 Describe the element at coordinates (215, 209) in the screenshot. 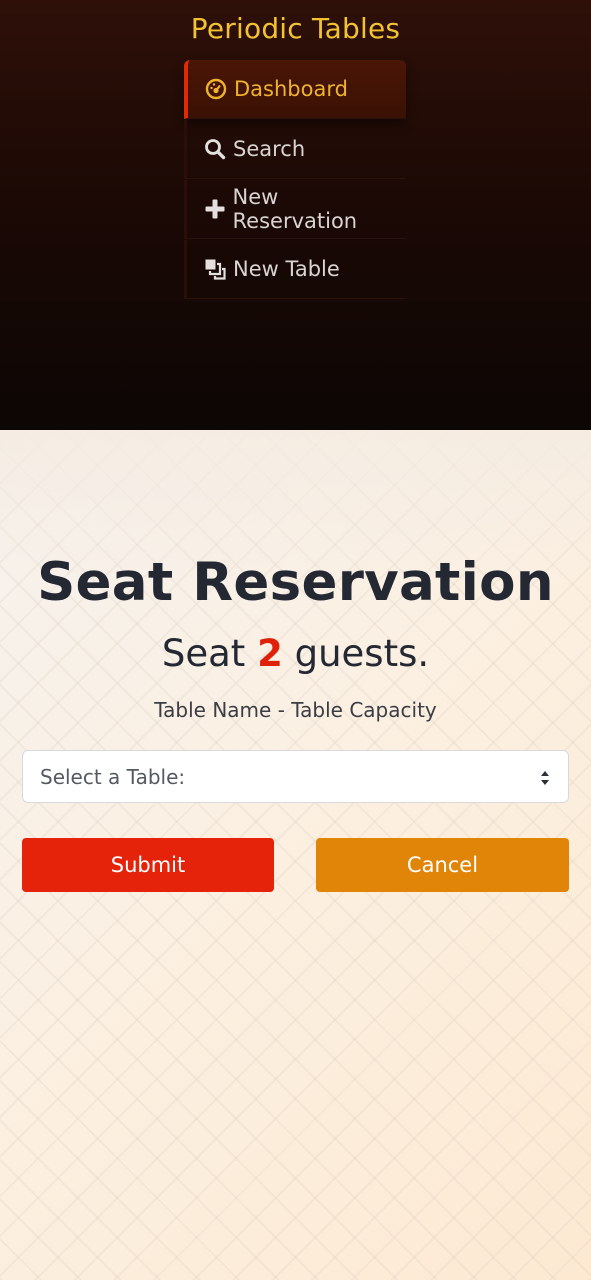

I see `plus-icon` at that location.